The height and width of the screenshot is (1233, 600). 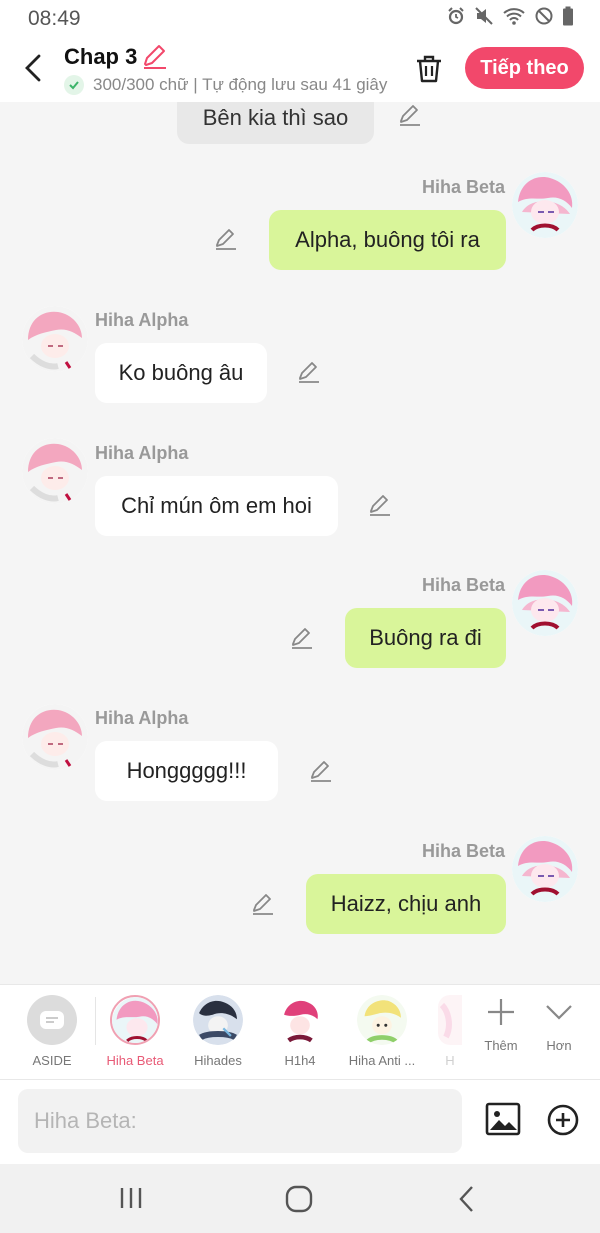 I want to click on save-status: 300/300 chữ | Tự động lưu sau 41 giây, so click(x=229, y=85).